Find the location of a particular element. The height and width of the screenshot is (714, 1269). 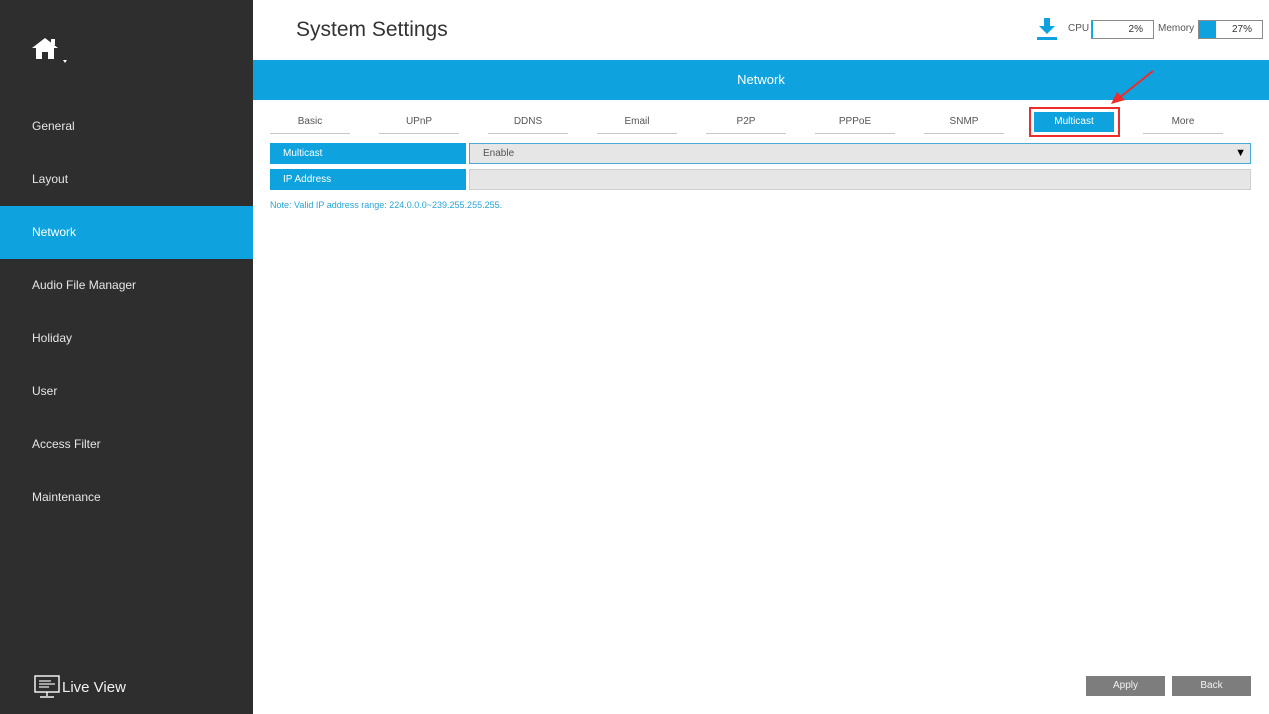

memory-usage-bar: 27% is located at coordinates (1230, 29).